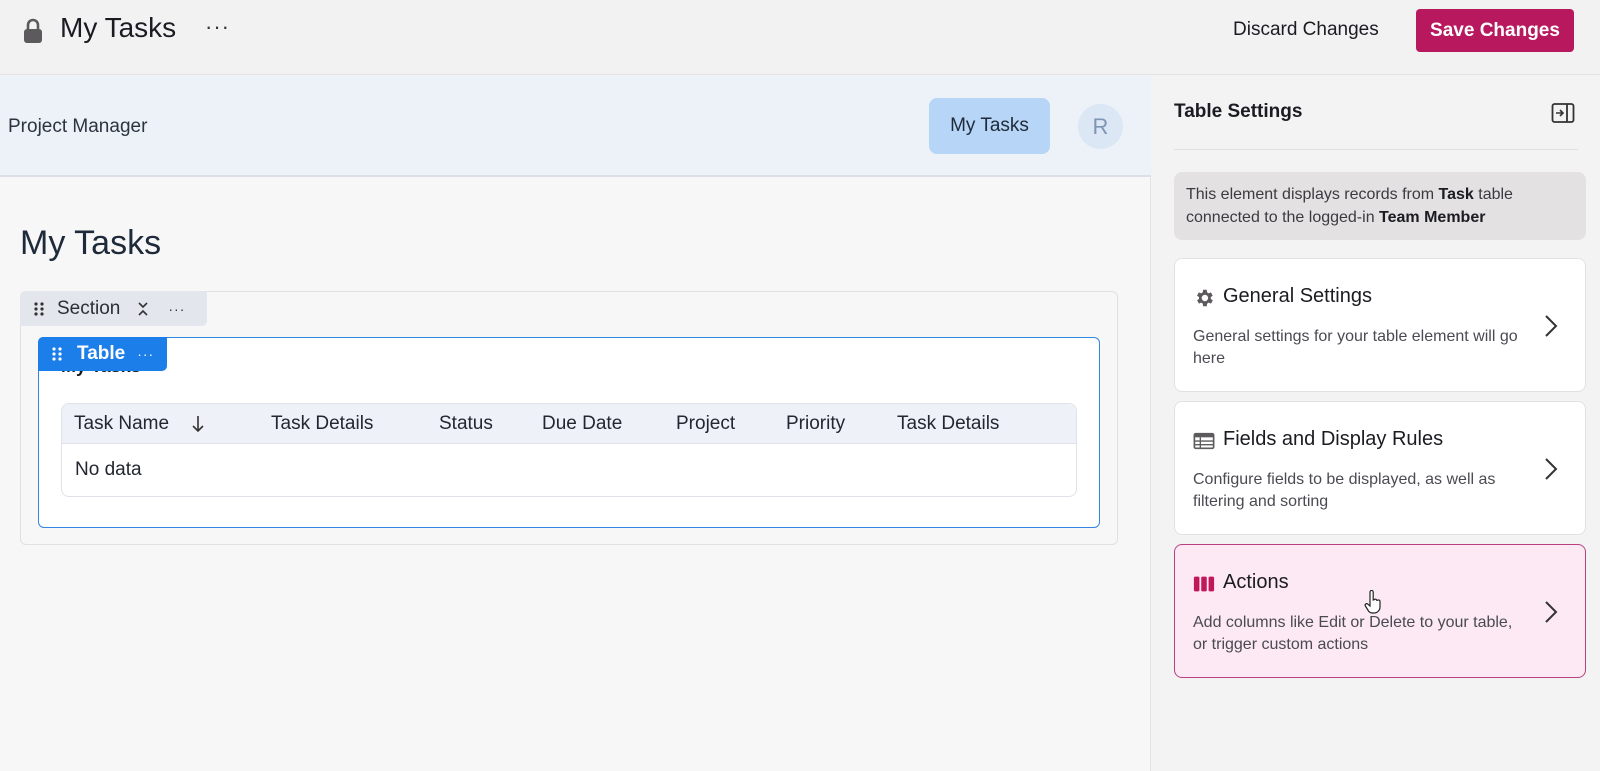 This screenshot has height=771, width=1600. I want to click on panel-title: Table Settings, so click(1238, 111).